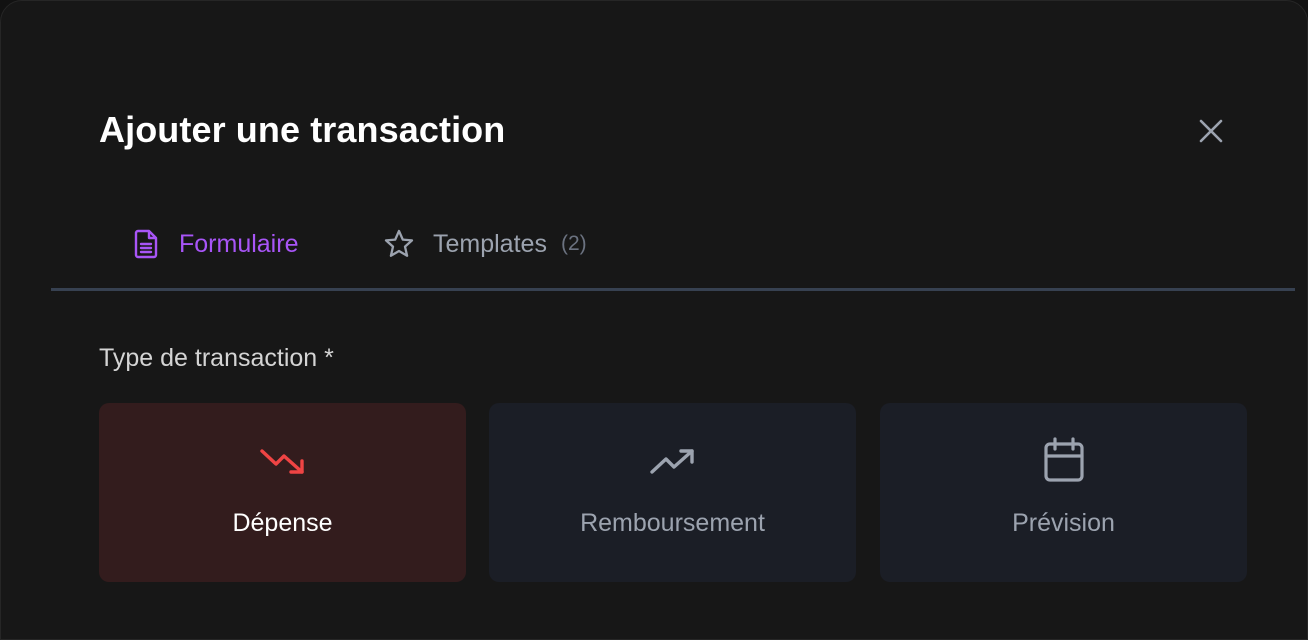 The image size is (1308, 640). I want to click on tab-label: Templates, so click(490, 243).